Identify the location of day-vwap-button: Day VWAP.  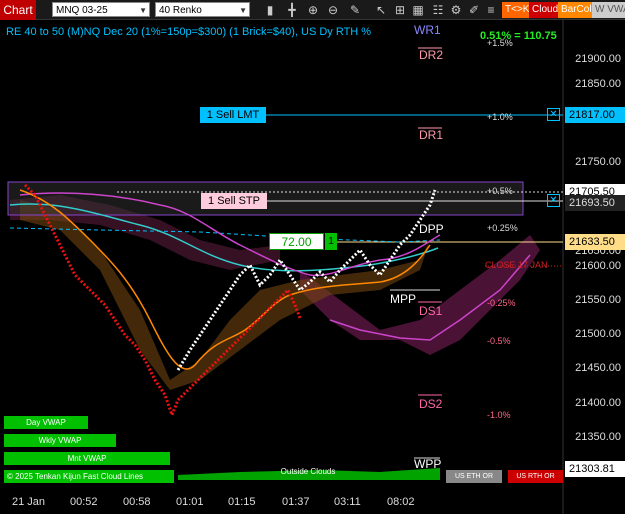
(46, 422).